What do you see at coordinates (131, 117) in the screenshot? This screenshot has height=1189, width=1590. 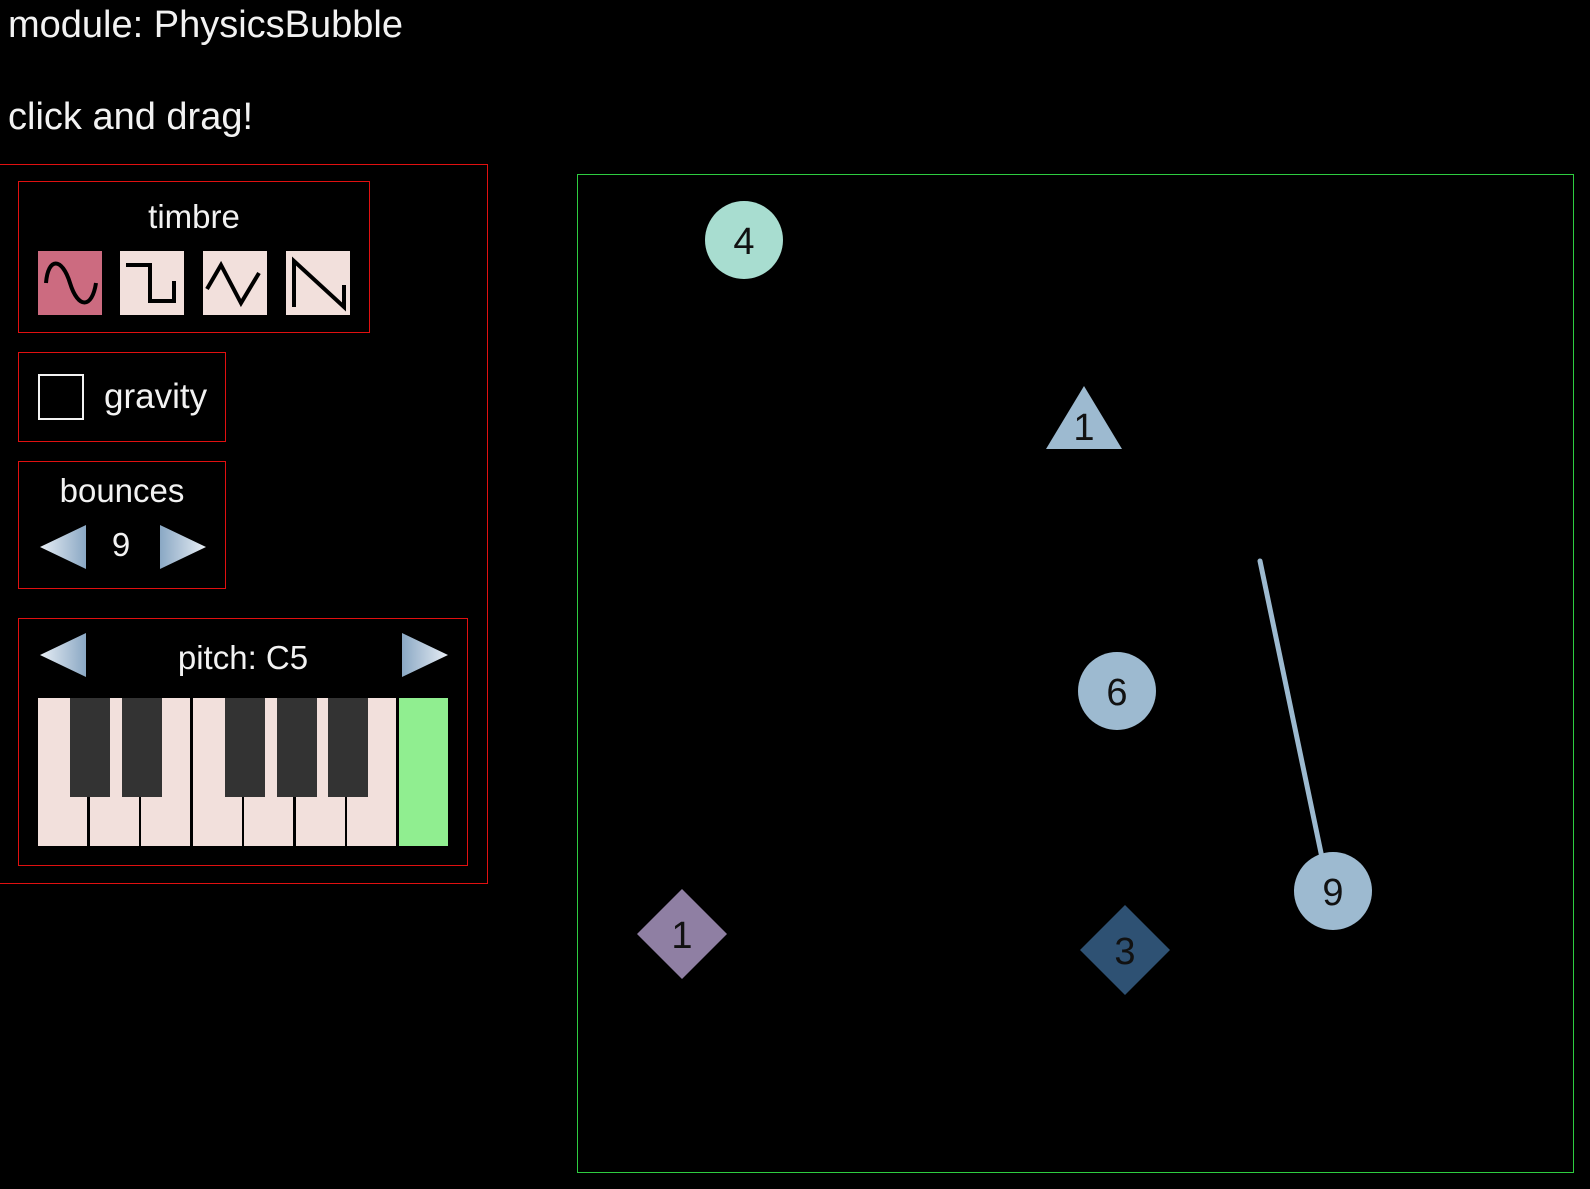 I see `instruction-hint: click and drag!` at bounding box center [131, 117].